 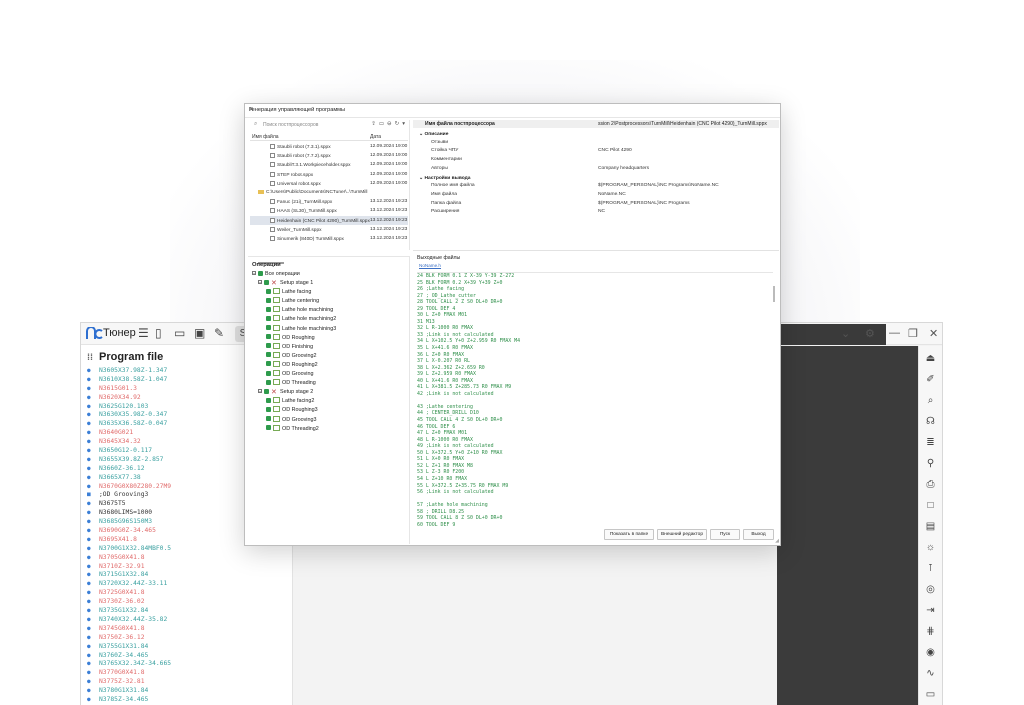 What do you see at coordinates (931, 401) in the screenshot?
I see `zoom-icon: ⌕` at bounding box center [931, 401].